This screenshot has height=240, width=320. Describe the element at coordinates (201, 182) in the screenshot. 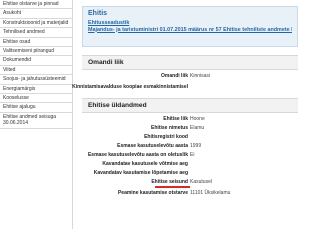

I see `row-value: Kasutusel` at that location.